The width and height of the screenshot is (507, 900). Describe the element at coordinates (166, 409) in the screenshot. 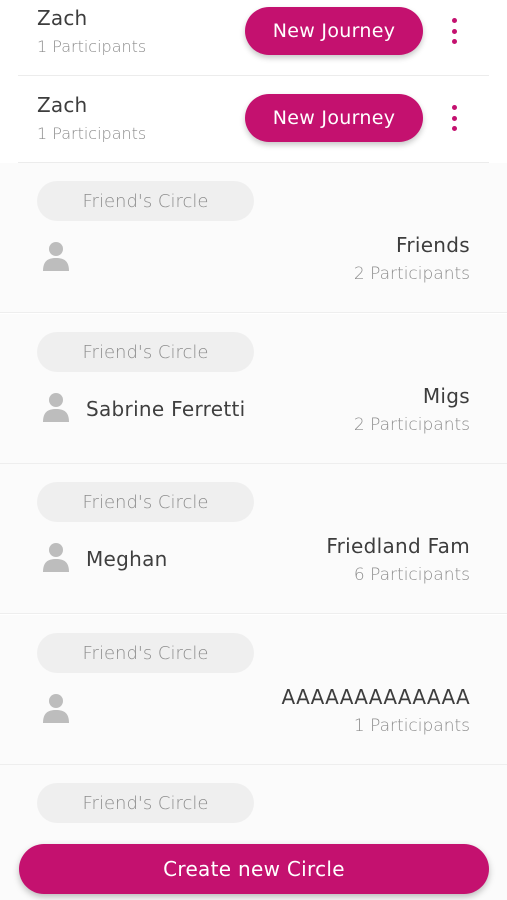

I see `circle-member-name: Sabrine Ferretti` at that location.